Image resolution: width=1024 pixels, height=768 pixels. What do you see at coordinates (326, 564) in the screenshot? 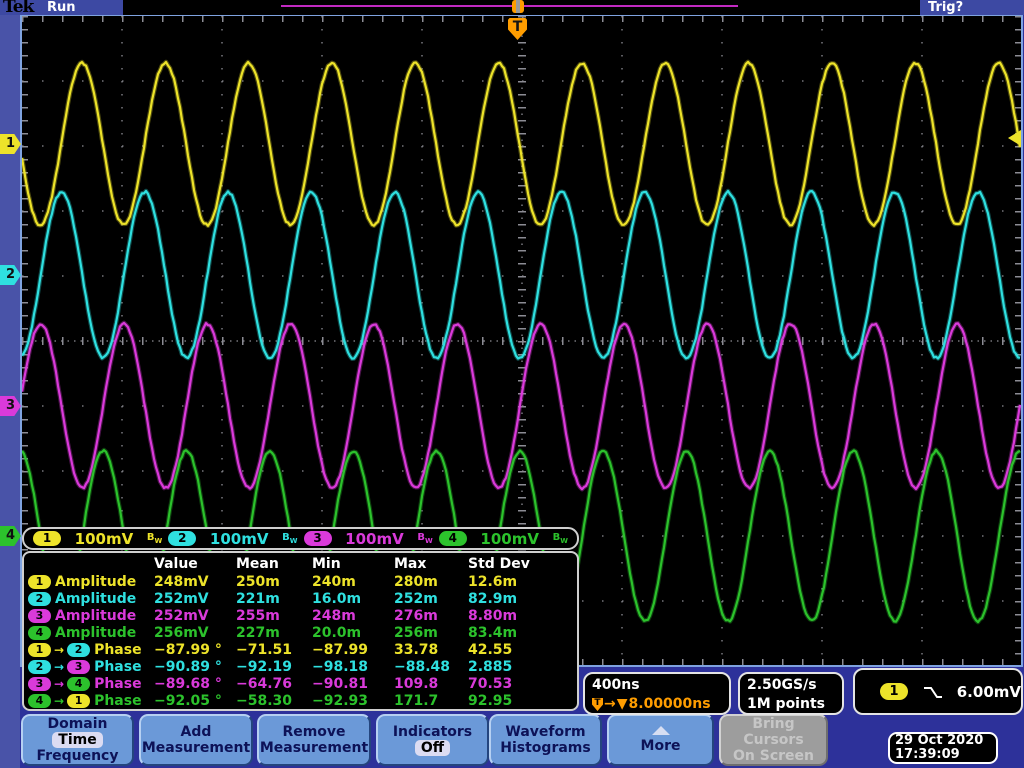
I see `column-header: Min` at bounding box center [326, 564].